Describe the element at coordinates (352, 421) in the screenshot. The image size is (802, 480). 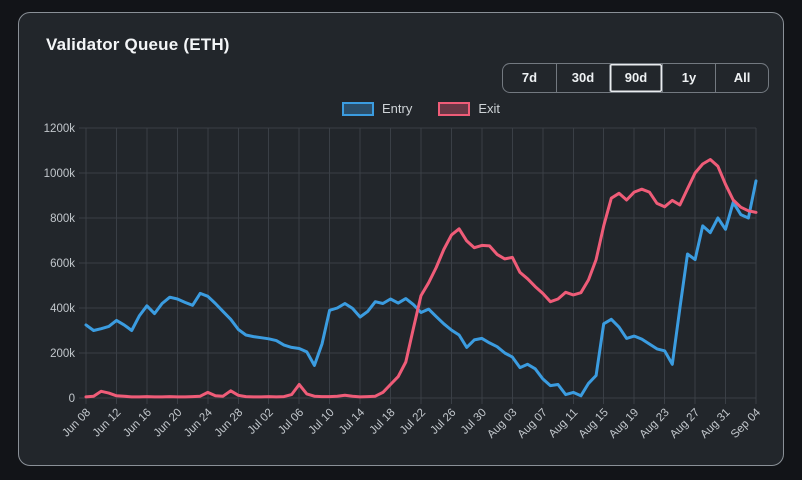
I see `x-axis-label: Jul 14` at that location.